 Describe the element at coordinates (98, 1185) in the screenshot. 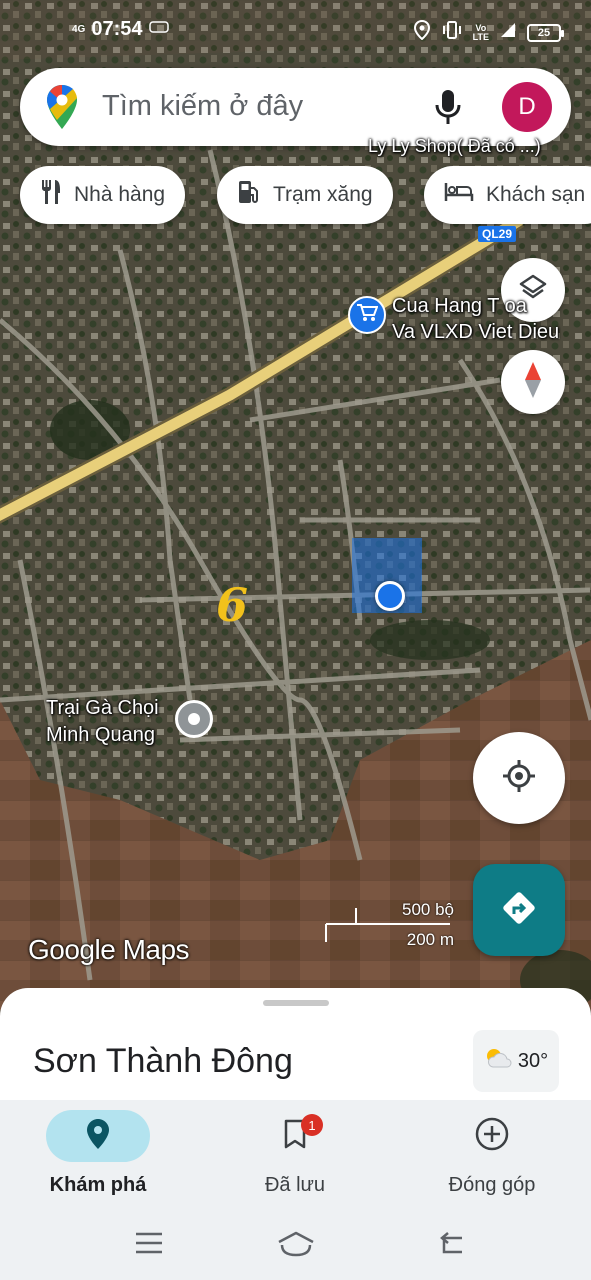

I see `nav-label-explore: Khám phá` at that location.